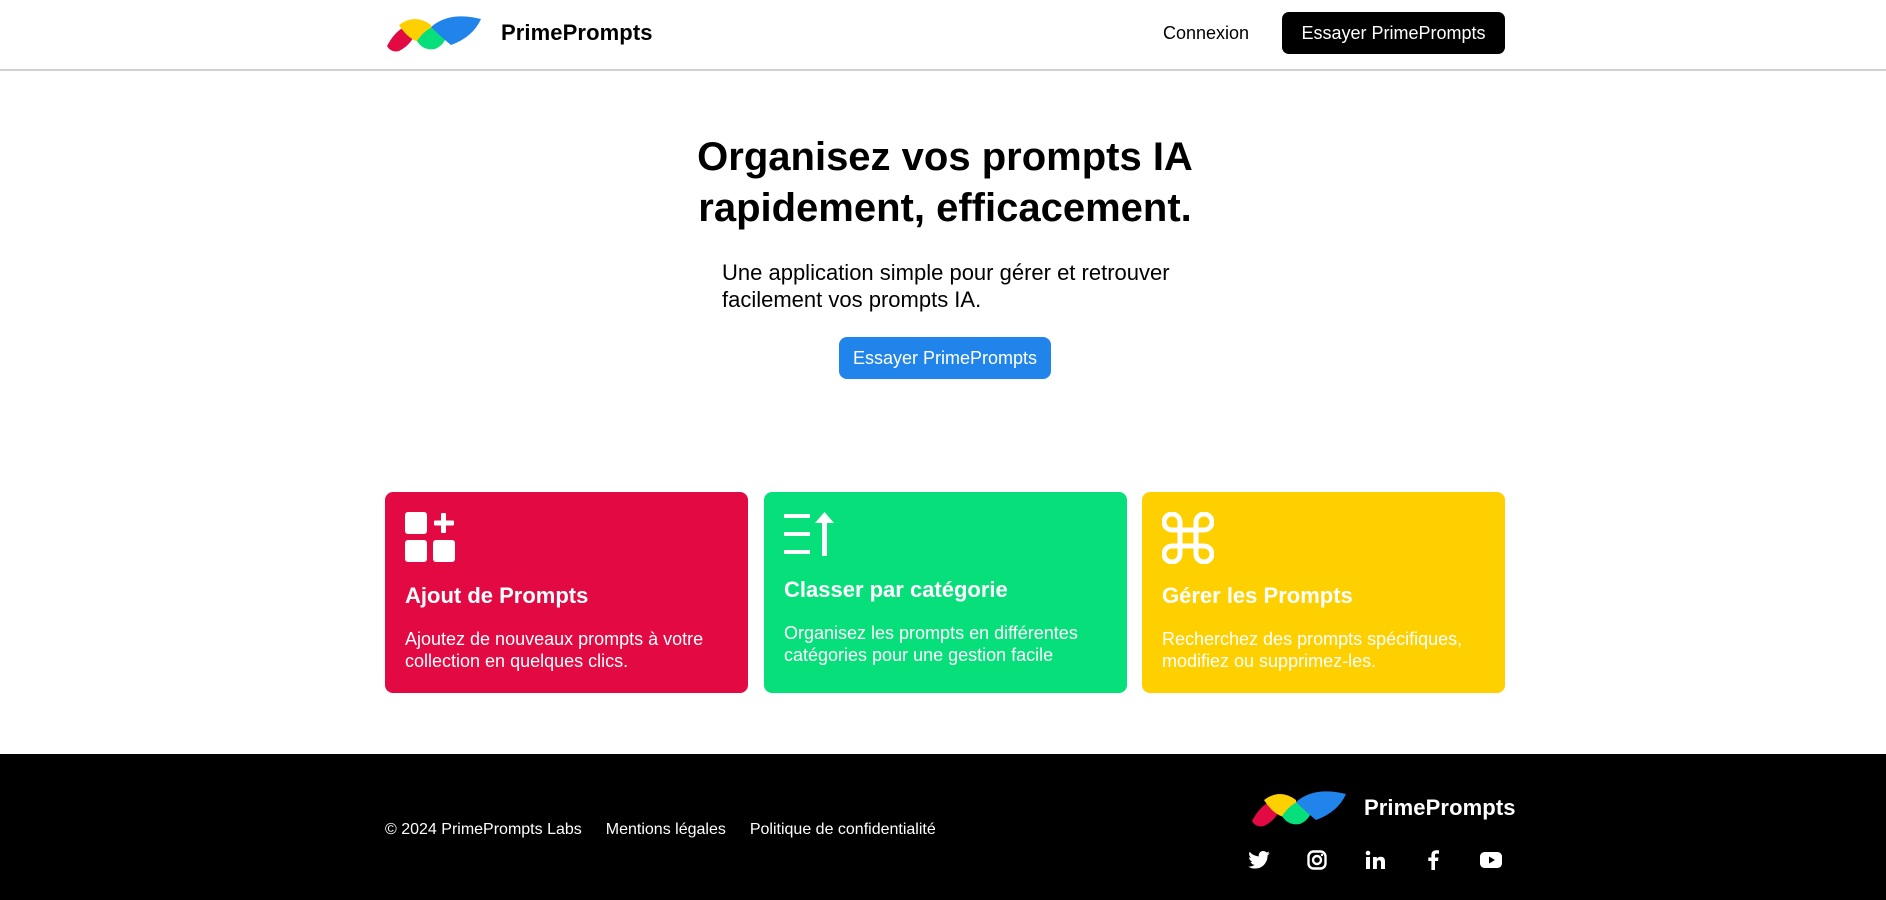 This screenshot has width=1886, height=900. What do you see at coordinates (517, 661) in the screenshot?
I see `feature-description-line: collection en quelques clics.` at bounding box center [517, 661].